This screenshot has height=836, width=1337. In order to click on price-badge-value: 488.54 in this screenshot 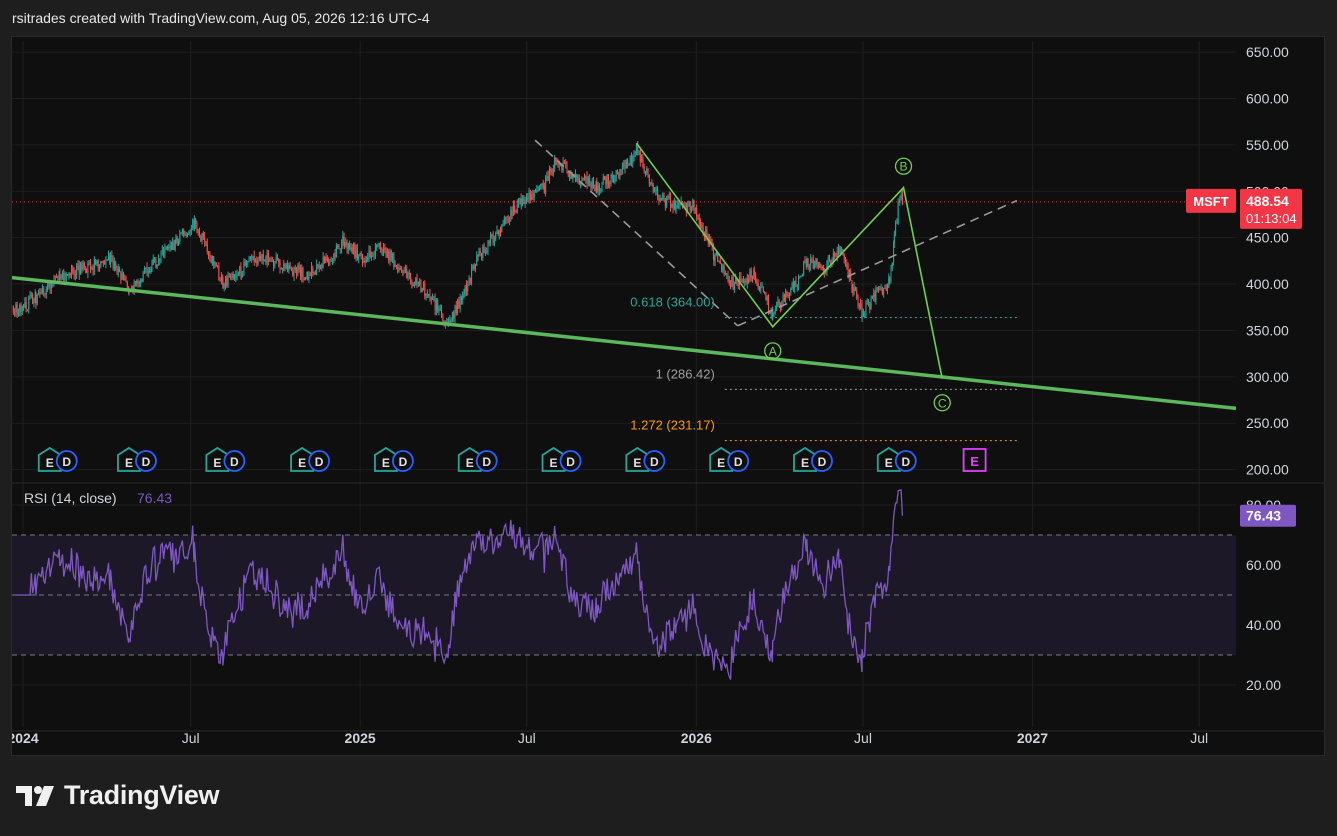, I will do `click(1267, 201)`.